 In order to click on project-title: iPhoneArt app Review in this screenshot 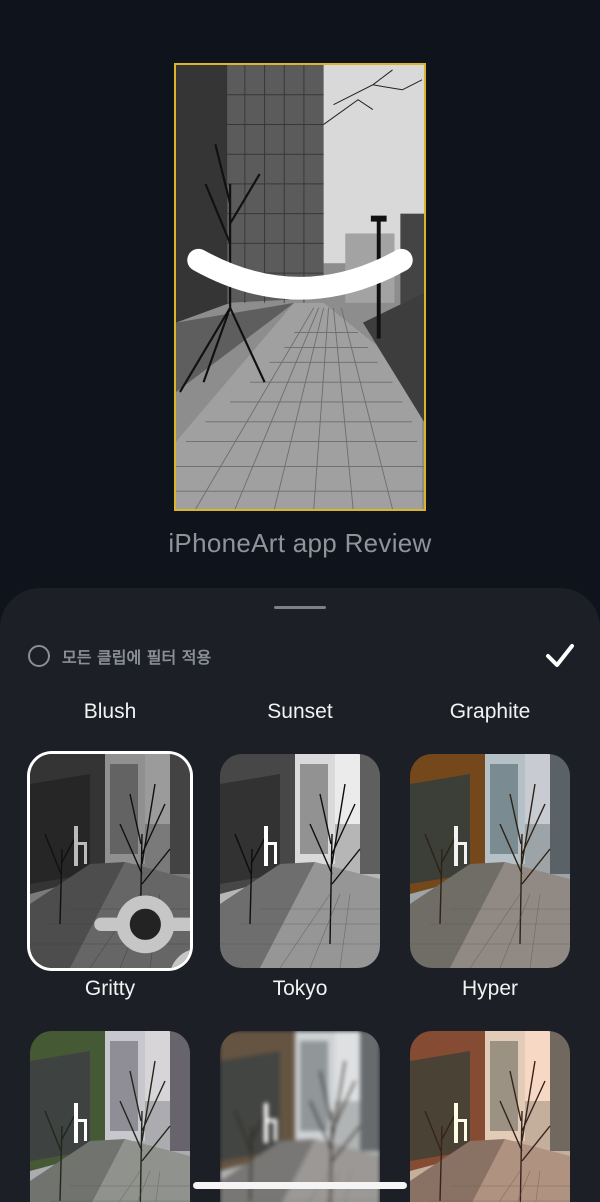, I will do `click(300, 543)`.